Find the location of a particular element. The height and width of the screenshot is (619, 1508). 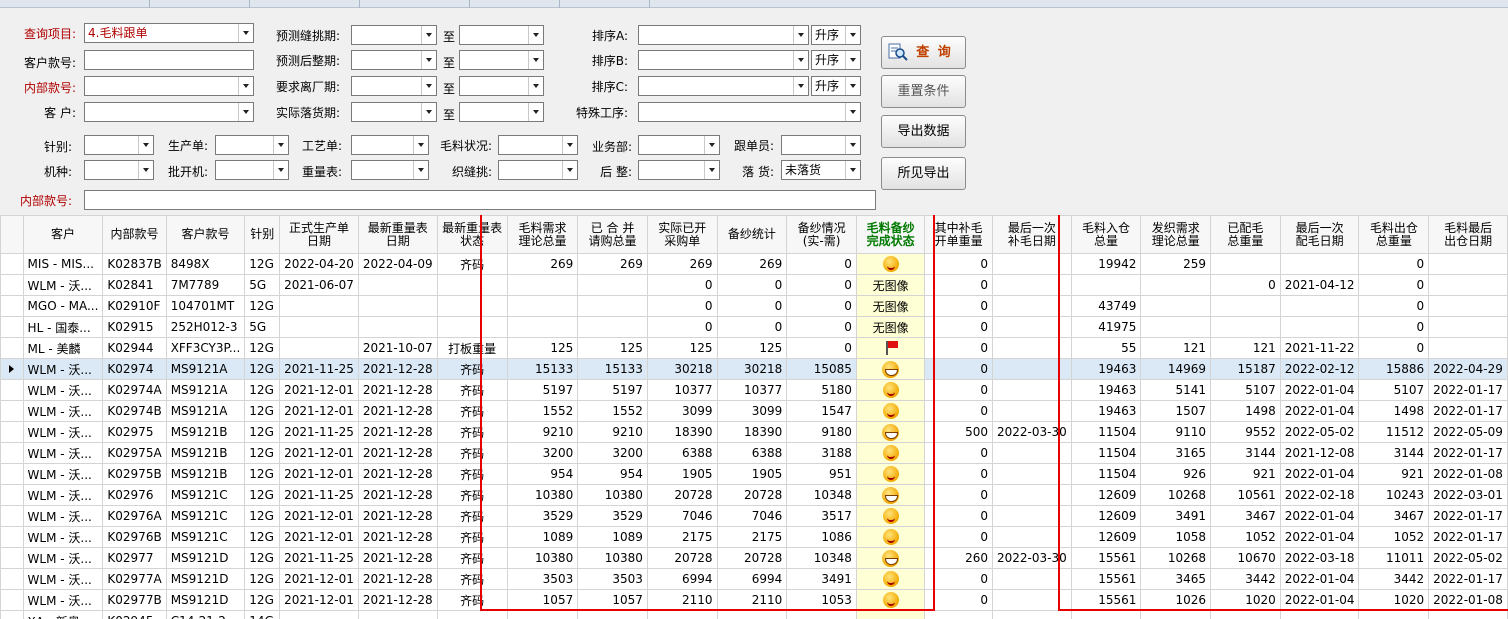

table-cell: MS9121C is located at coordinates (205, 537).